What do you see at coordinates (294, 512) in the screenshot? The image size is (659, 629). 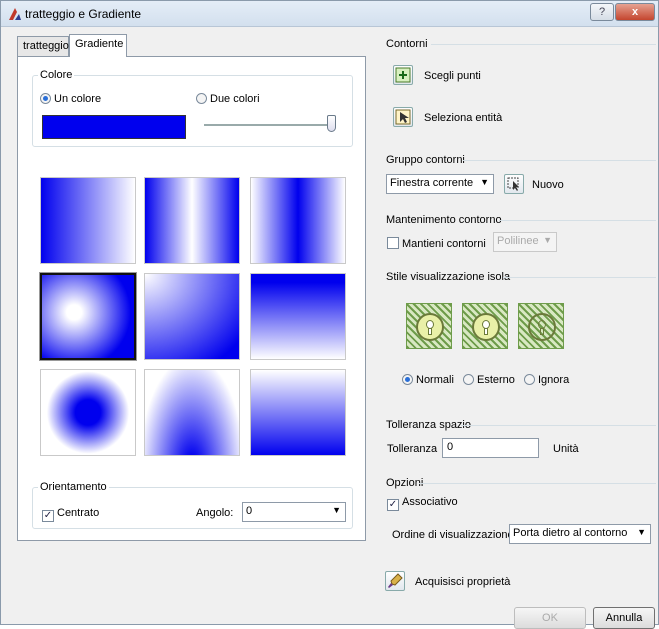 I see `angolo-select: 0 ▼` at bounding box center [294, 512].